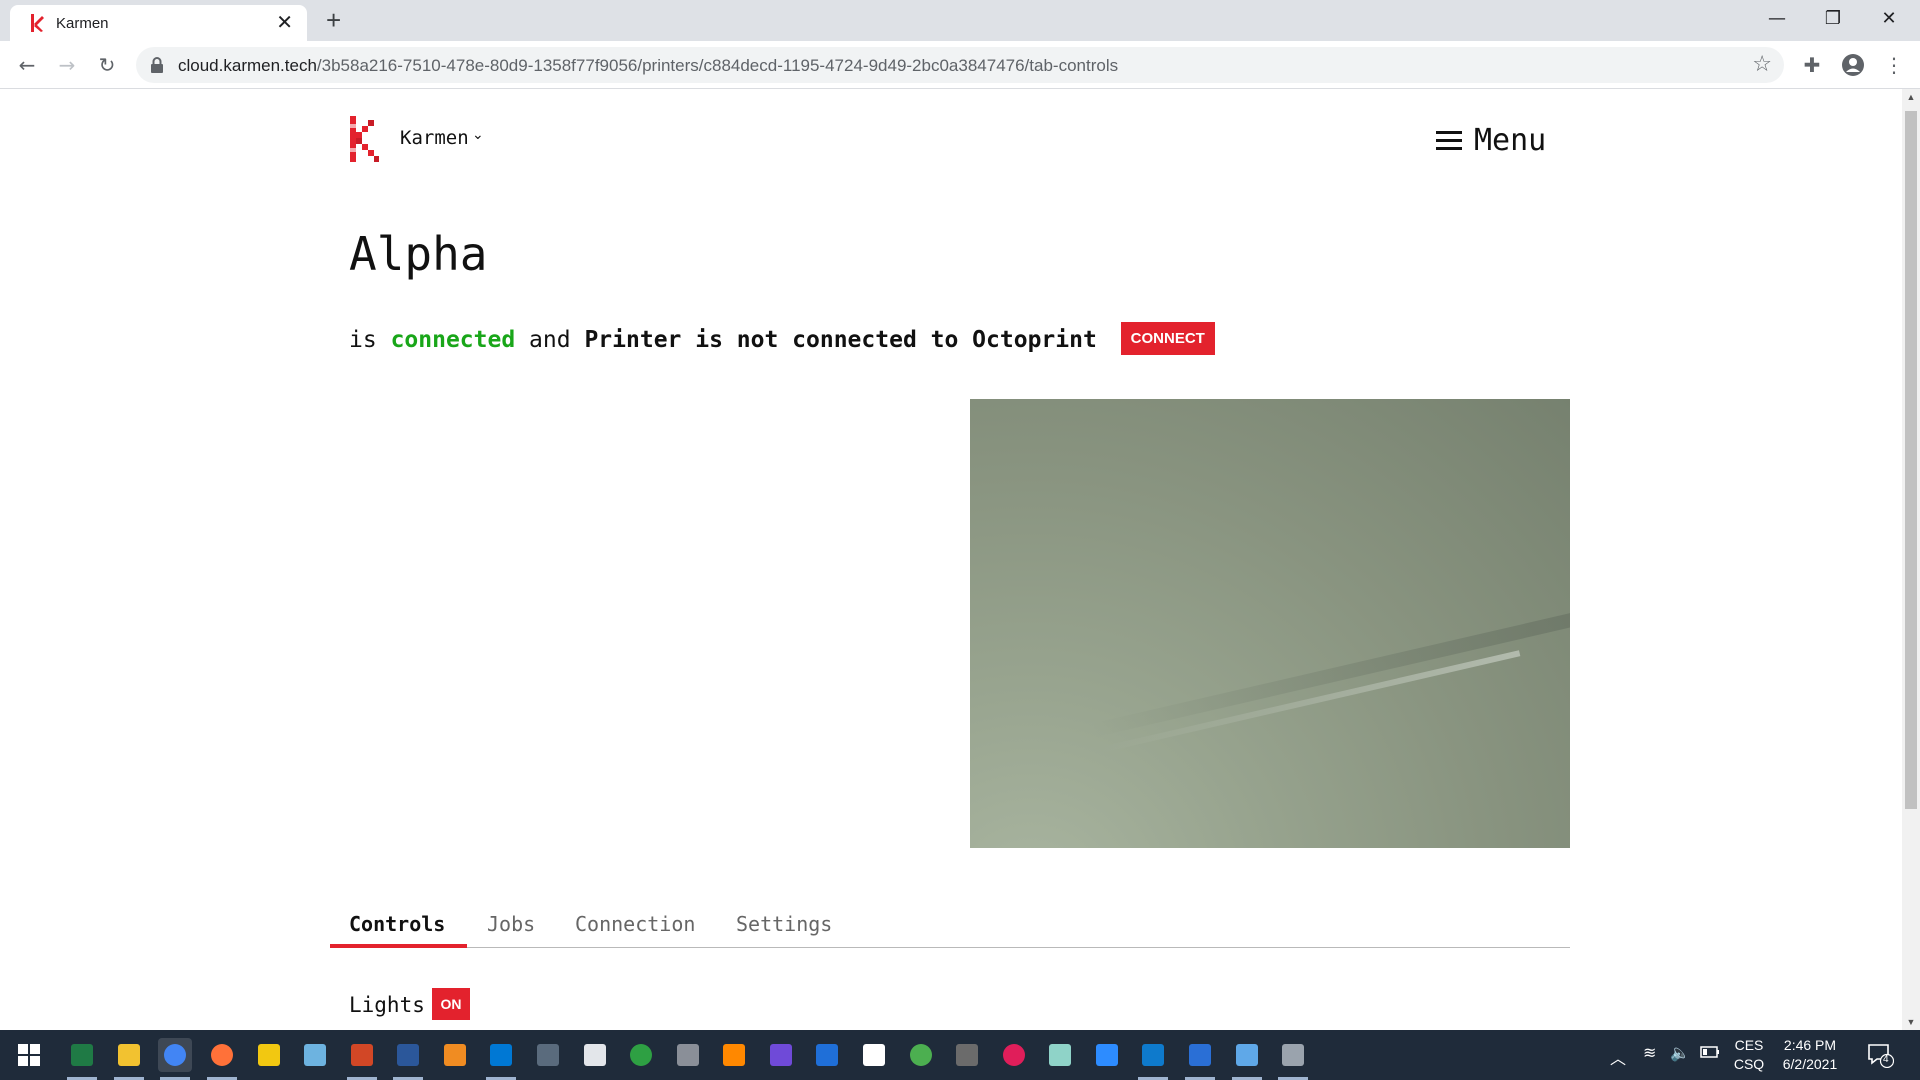  Describe the element at coordinates (1270, 623) in the screenshot. I see `webcam-stream` at that location.